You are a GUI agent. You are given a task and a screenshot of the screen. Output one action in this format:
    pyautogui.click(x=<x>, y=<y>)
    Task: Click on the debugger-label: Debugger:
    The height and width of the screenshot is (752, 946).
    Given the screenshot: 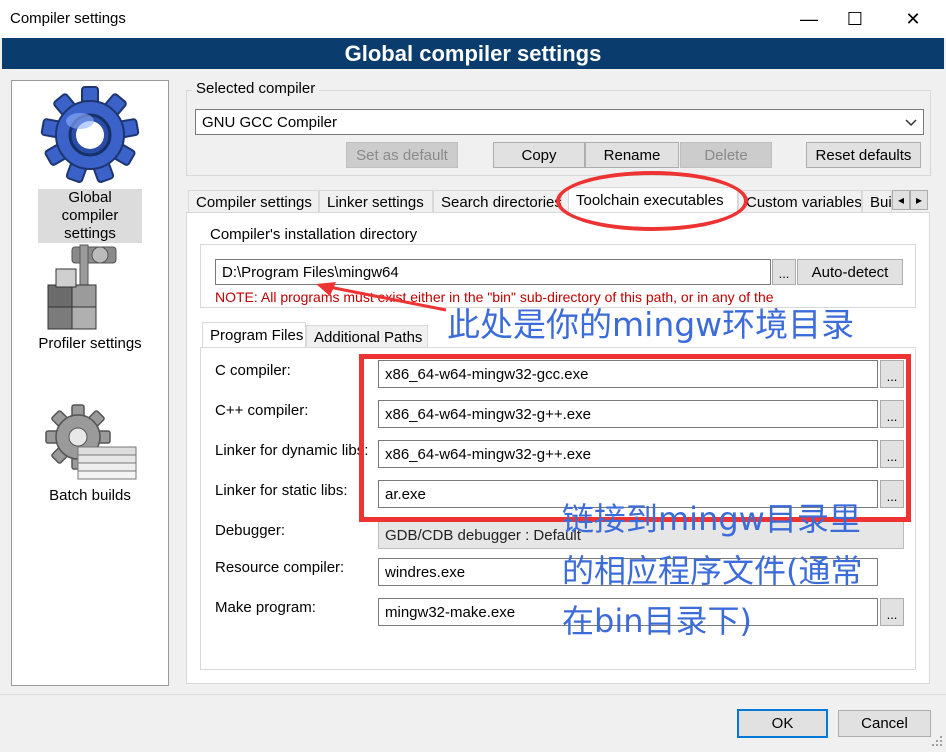 What is the action you would take?
    pyautogui.click(x=250, y=530)
    